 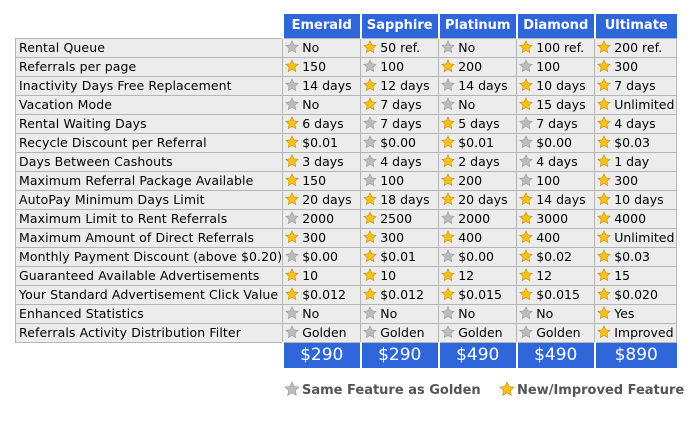 I want to click on plan-cell: $0.020, so click(x=636, y=294).